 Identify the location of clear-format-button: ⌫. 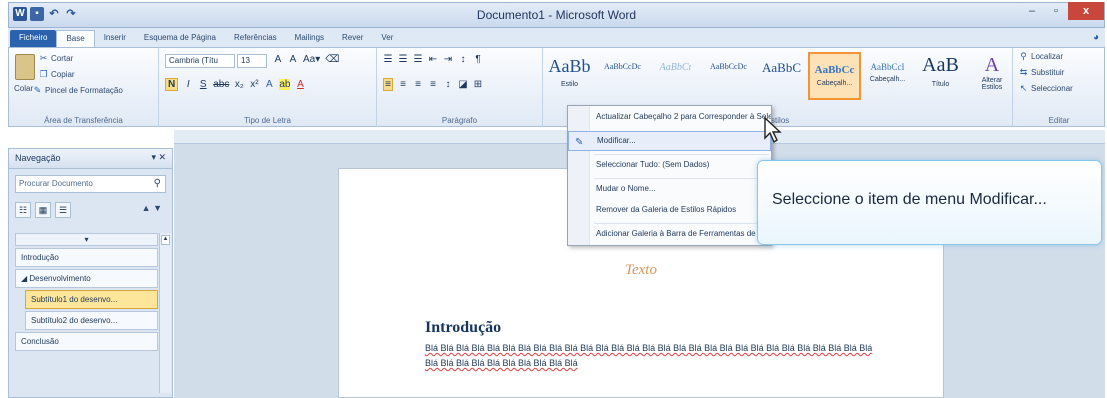
(332, 59).